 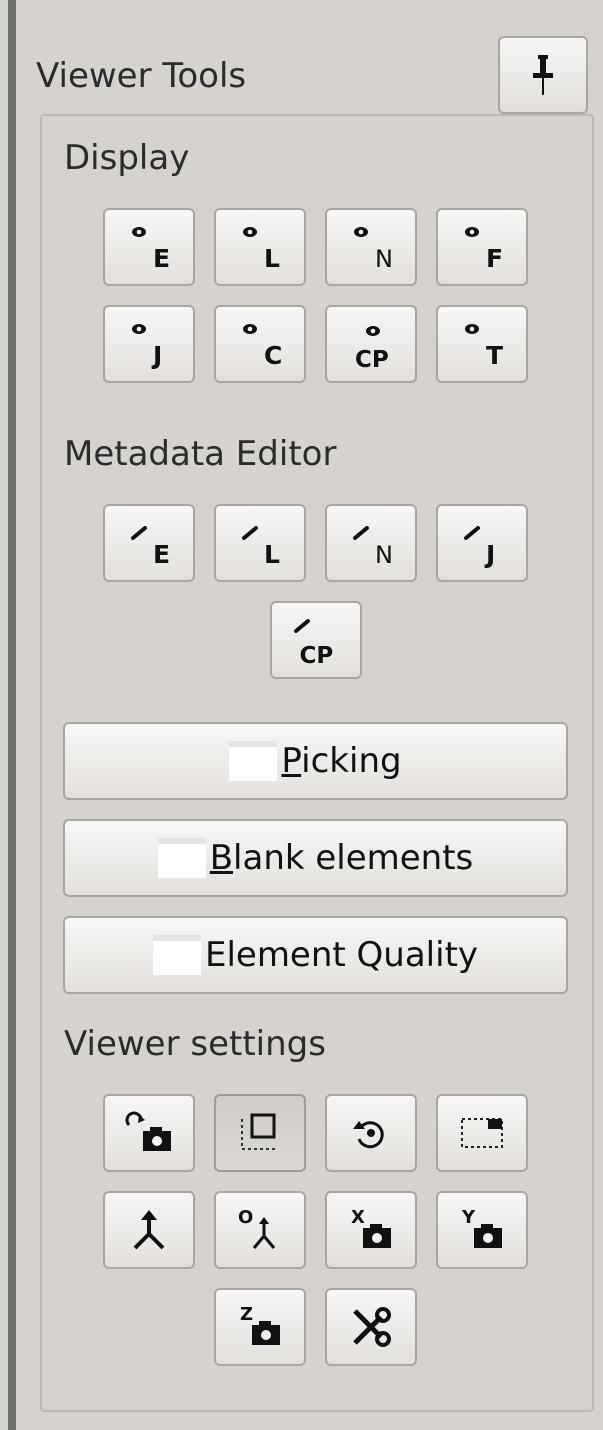 What do you see at coordinates (341, 858) in the screenshot?
I see `blank-elements-label: Blank elements` at bounding box center [341, 858].